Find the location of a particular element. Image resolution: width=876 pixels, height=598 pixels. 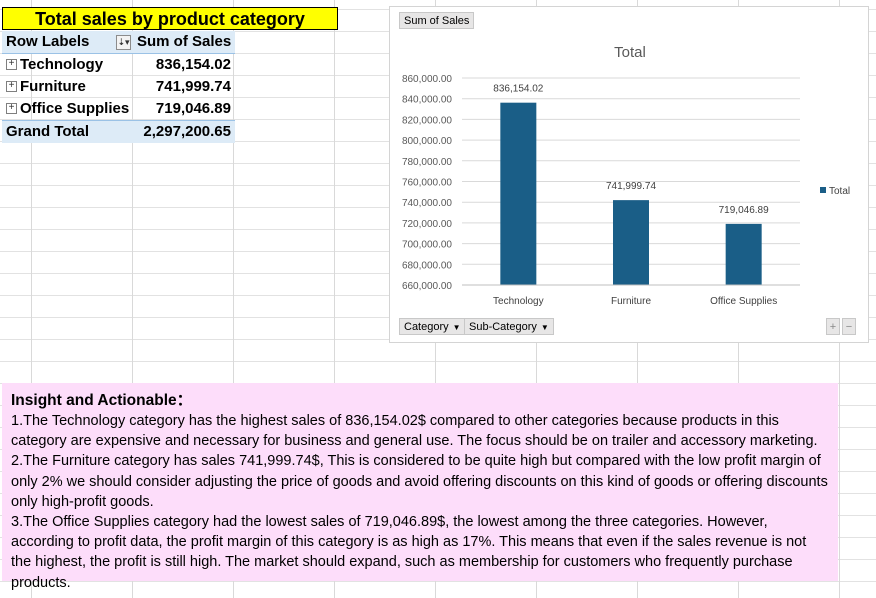

row-labels-header-text: Row Labels is located at coordinates (48, 41).